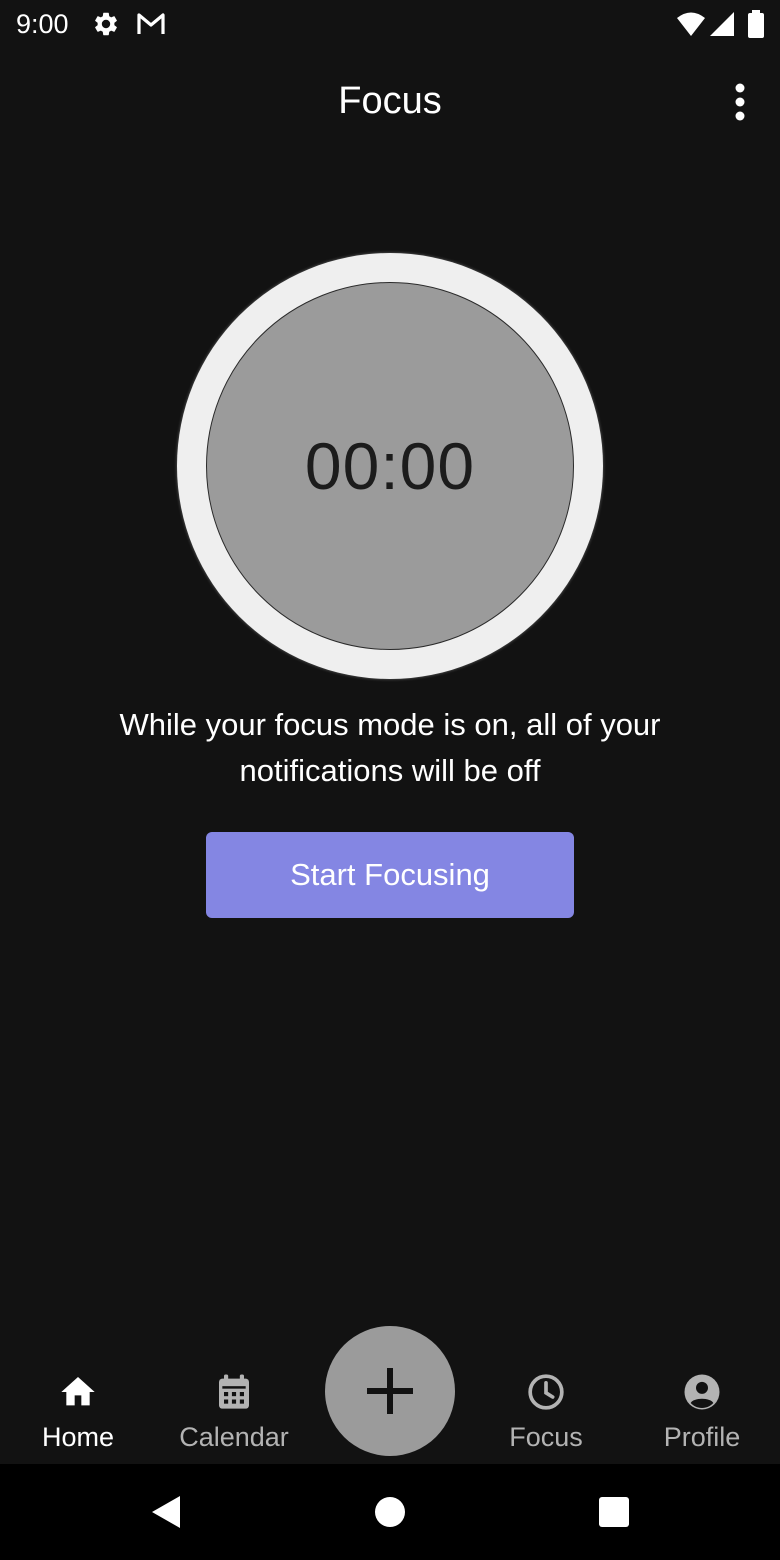 The height and width of the screenshot is (1560, 780). Describe the element at coordinates (702, 1412) in the screenshot. I see `nav-item-profile: Profile` at that location.